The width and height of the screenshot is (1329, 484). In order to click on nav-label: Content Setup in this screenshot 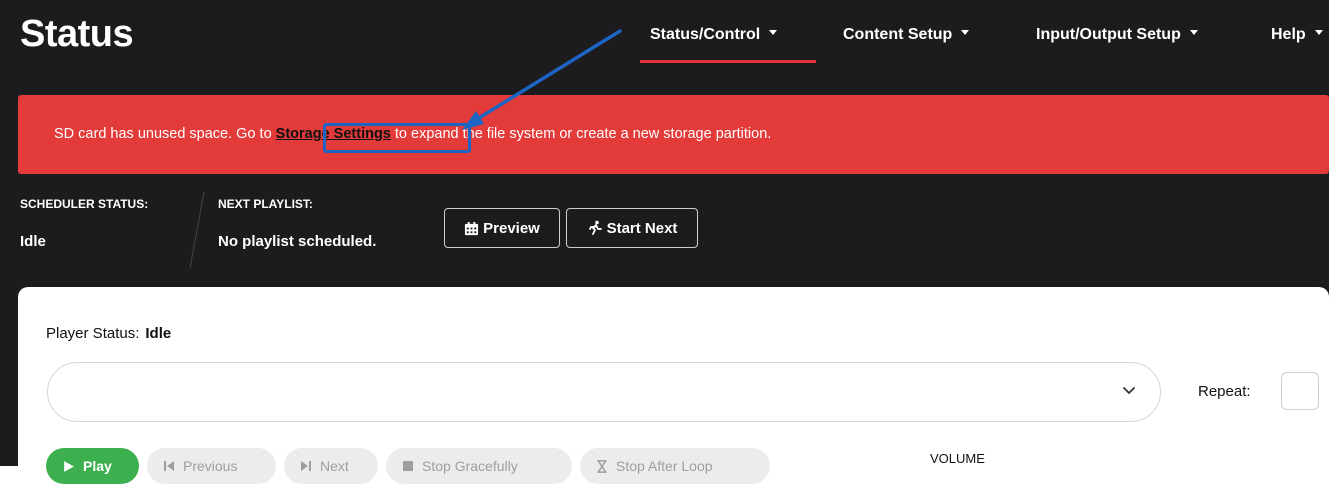, I will do `click(898, 34)`.